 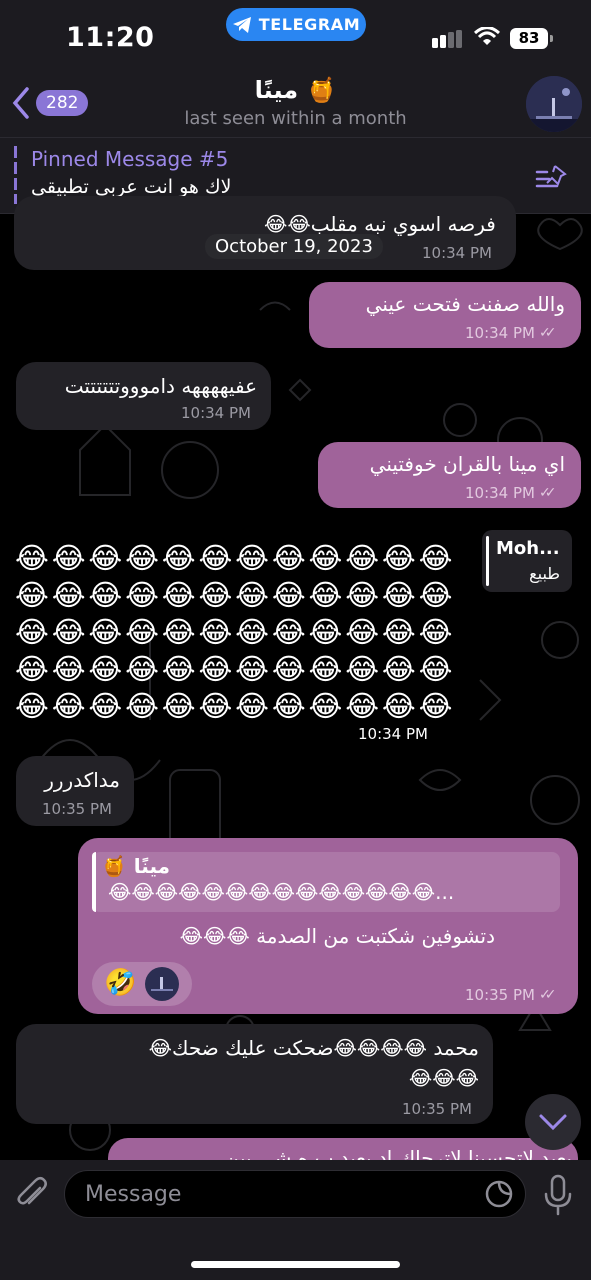 What do you see at coordinates (130, 159) in the screenshot?
I see `pinned-title: Pinned Message #5` at bounding box center [130, 159].